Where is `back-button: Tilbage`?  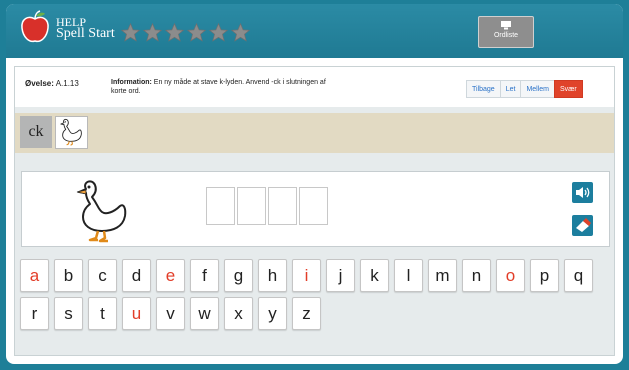
back-button: Tilbage is located at coordinates (483, 89).